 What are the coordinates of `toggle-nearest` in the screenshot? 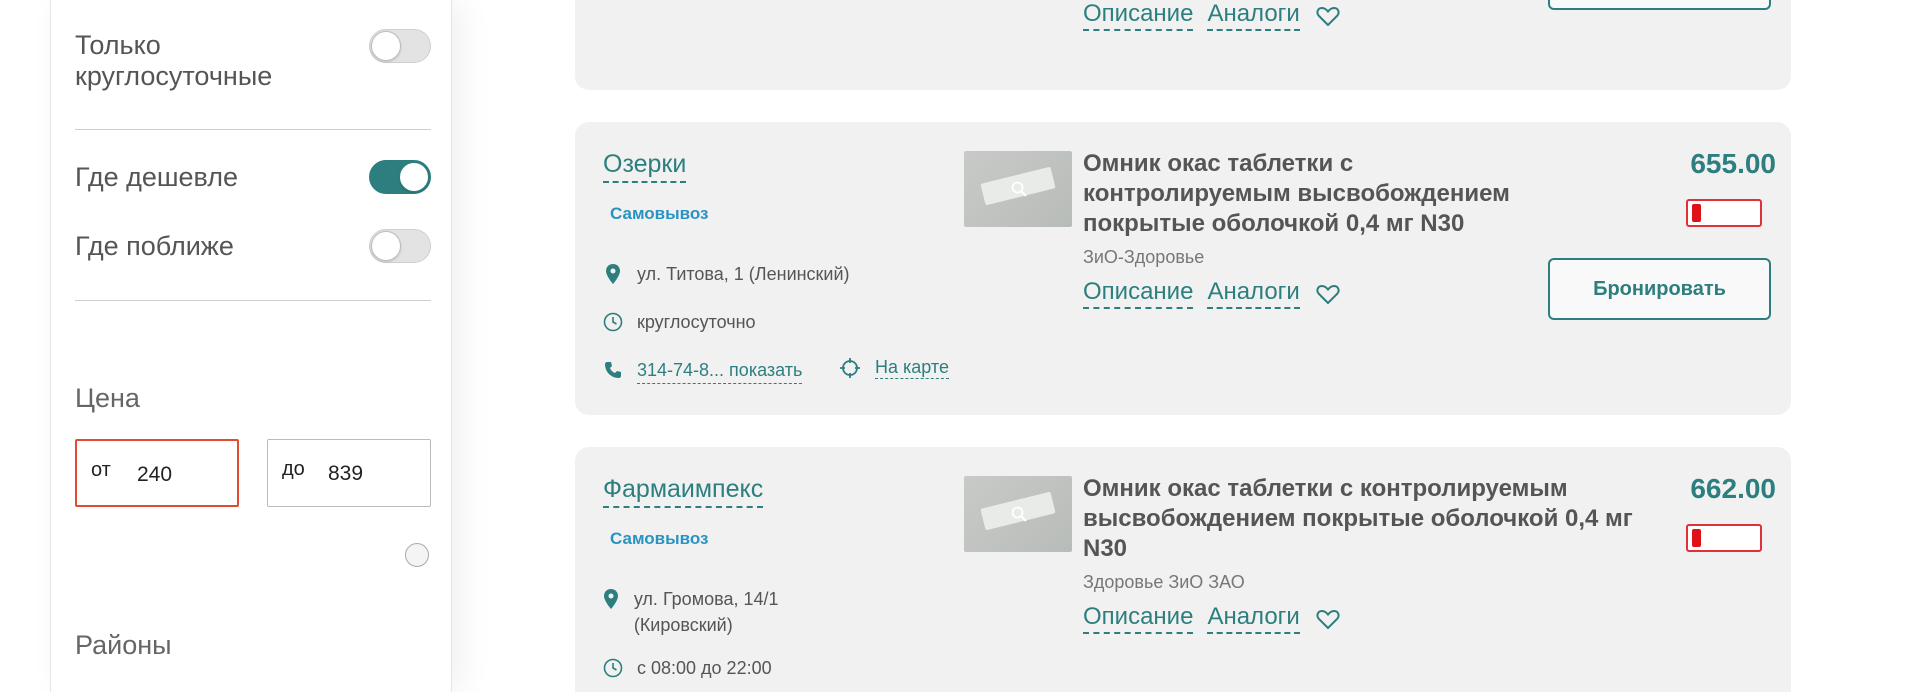 It's located at (400, 246).